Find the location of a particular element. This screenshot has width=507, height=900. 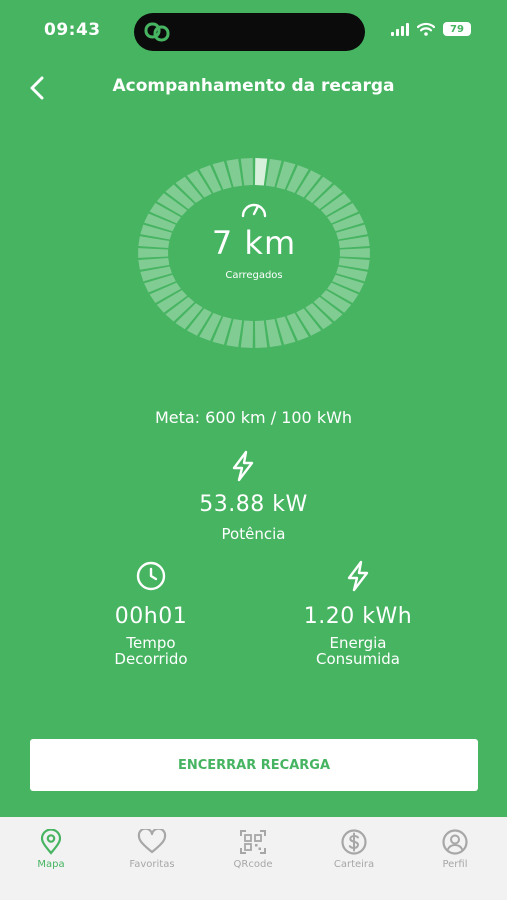

clock-icon is located at coordinates (151, 576).